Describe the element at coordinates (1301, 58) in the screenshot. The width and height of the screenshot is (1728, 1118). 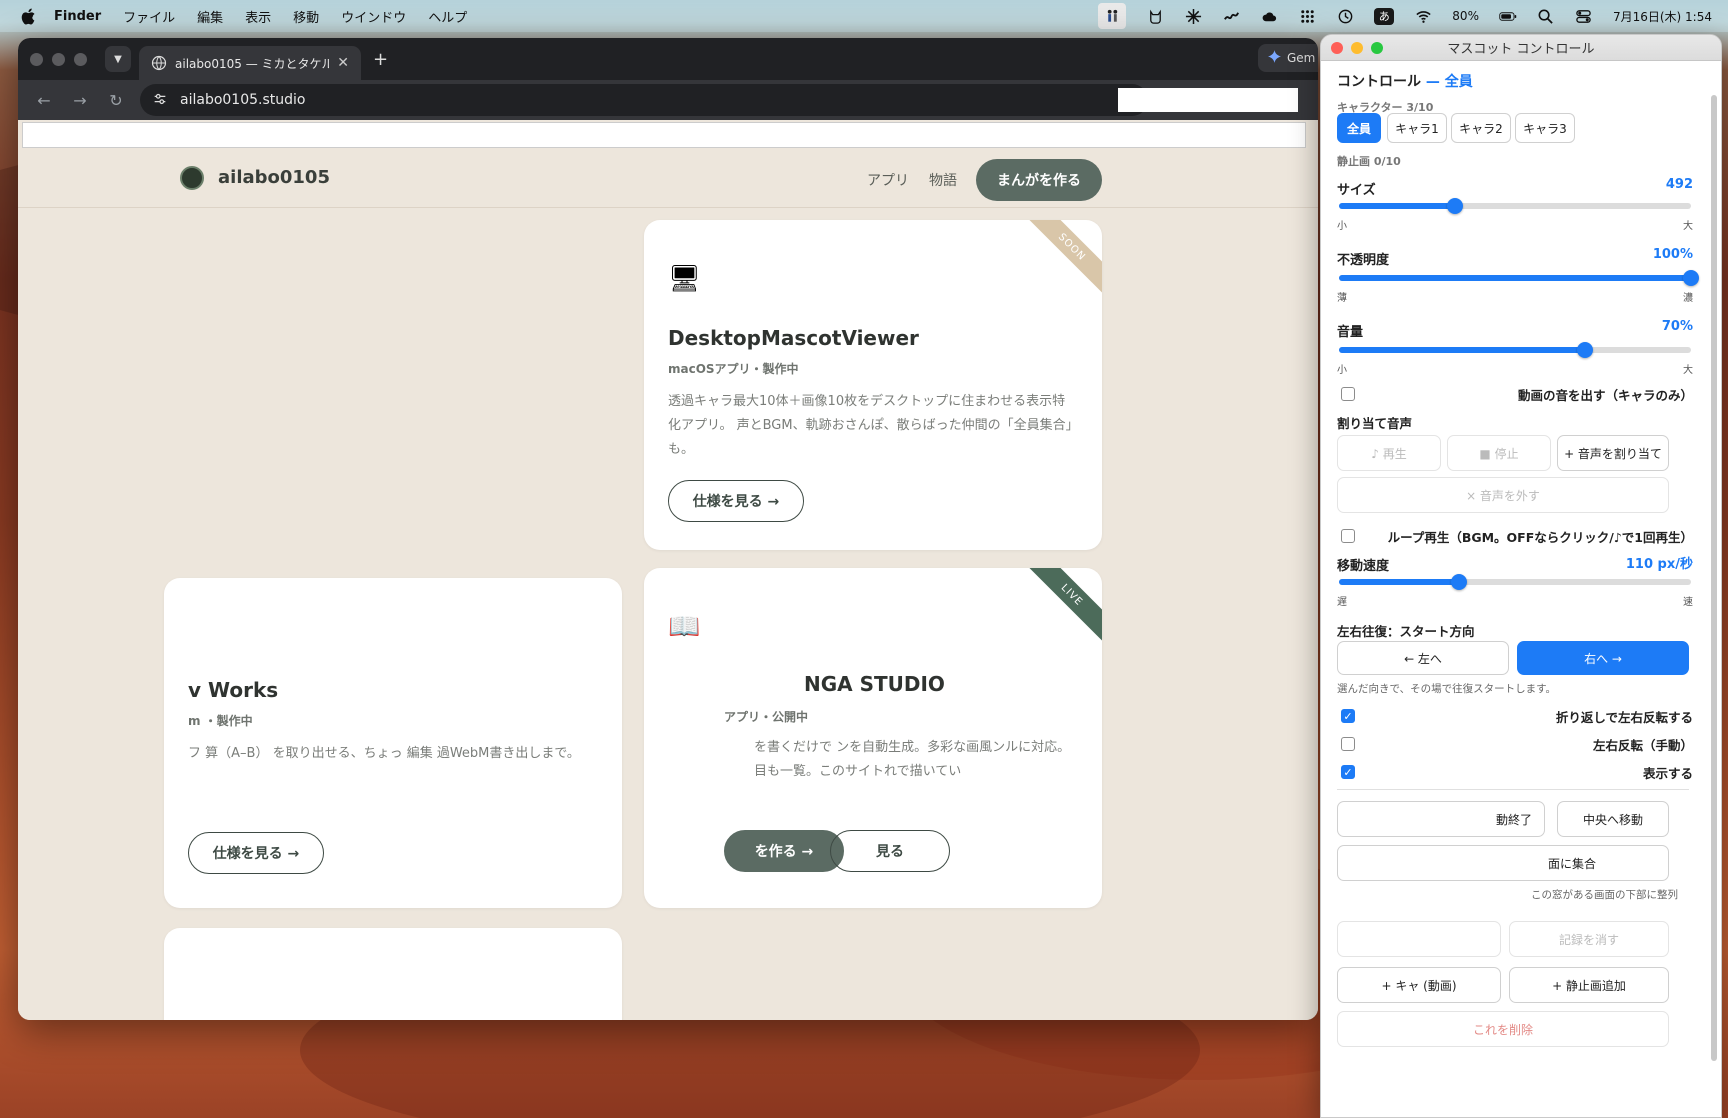
I see `gemini-label: Gem` at that location.